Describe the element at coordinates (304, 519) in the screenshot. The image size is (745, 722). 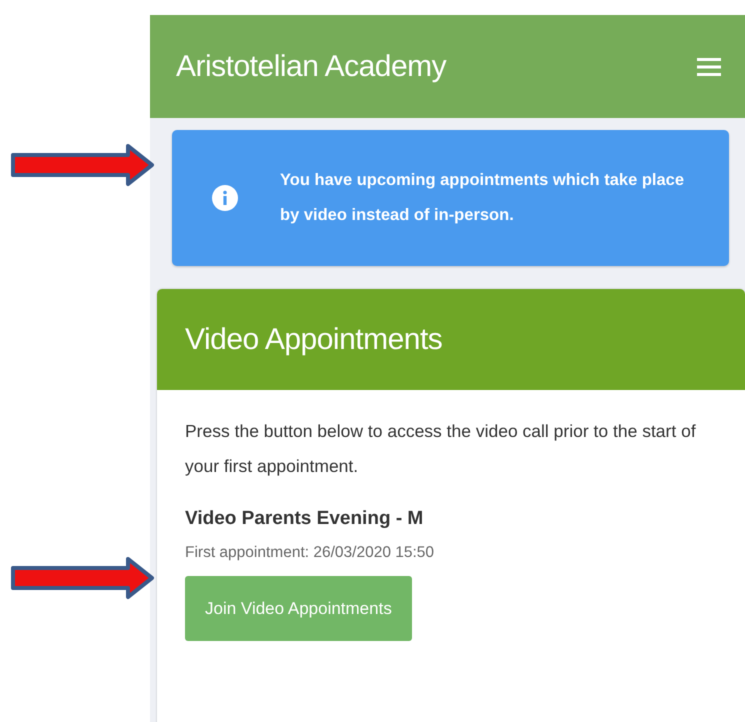
I see `event-name: Video Parents Evening - M` at that location.